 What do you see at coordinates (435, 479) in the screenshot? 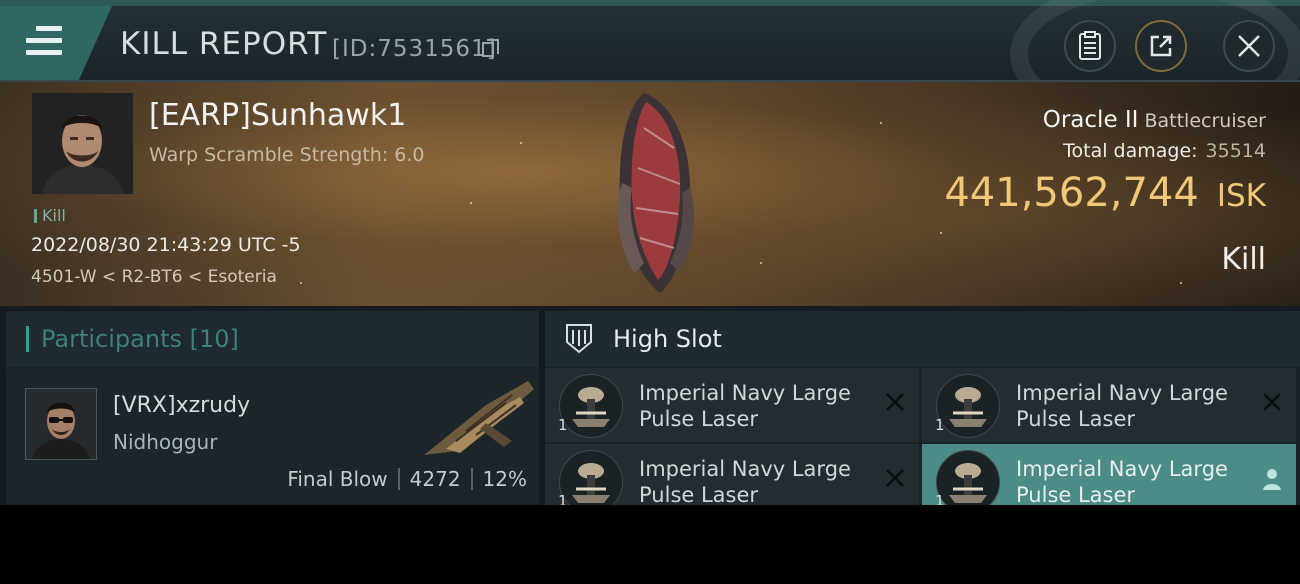
I see `attacker-damage: 4272` at bounding box center [435, 479].